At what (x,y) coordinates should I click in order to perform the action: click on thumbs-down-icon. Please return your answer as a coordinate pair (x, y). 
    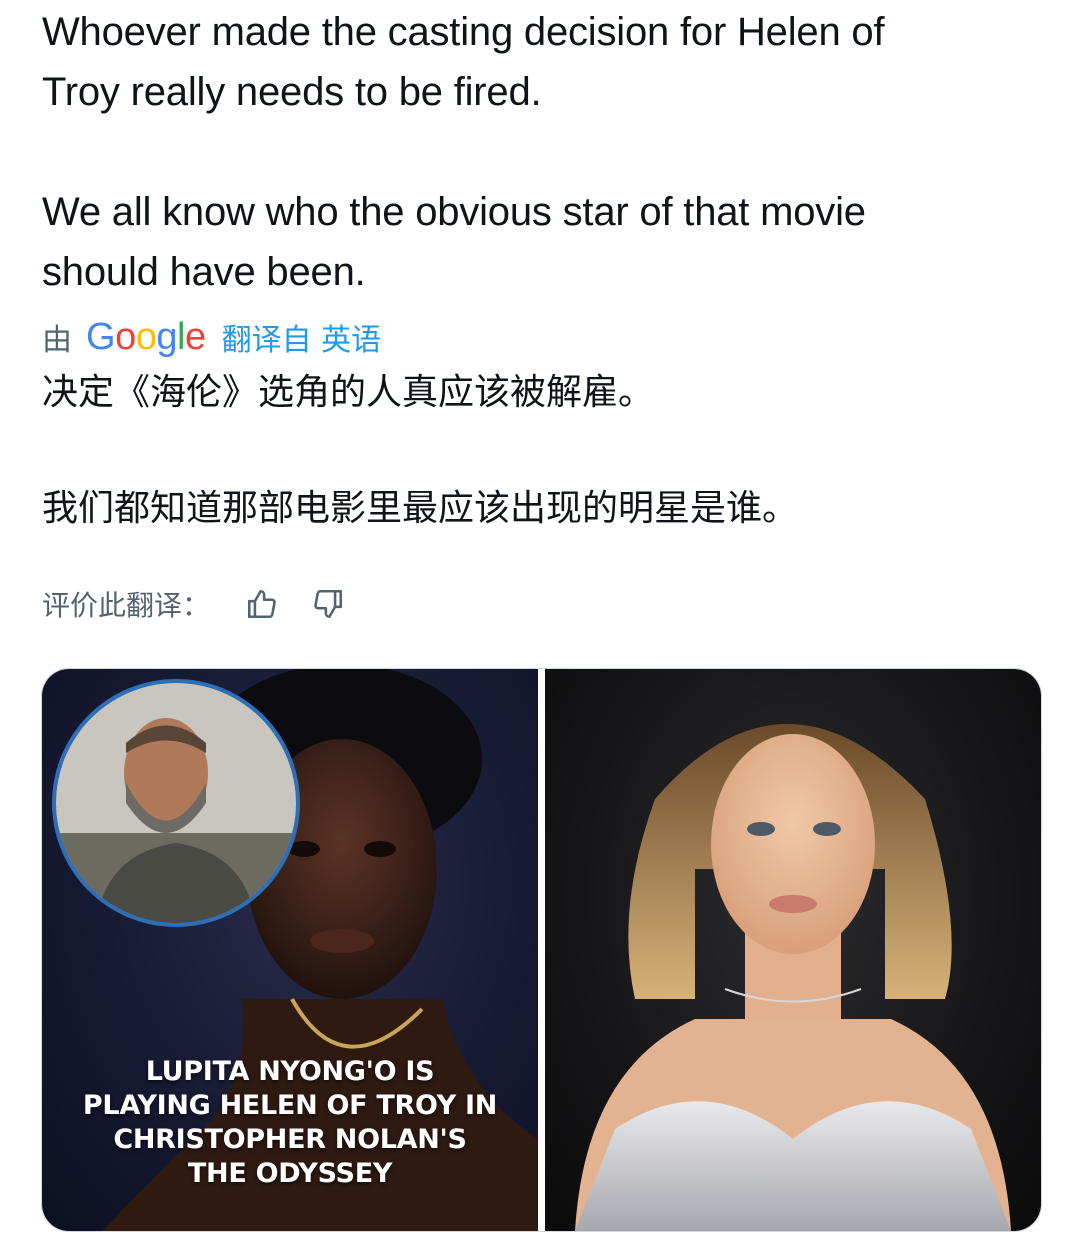
    Looking at the image, I should click on (328, 604).